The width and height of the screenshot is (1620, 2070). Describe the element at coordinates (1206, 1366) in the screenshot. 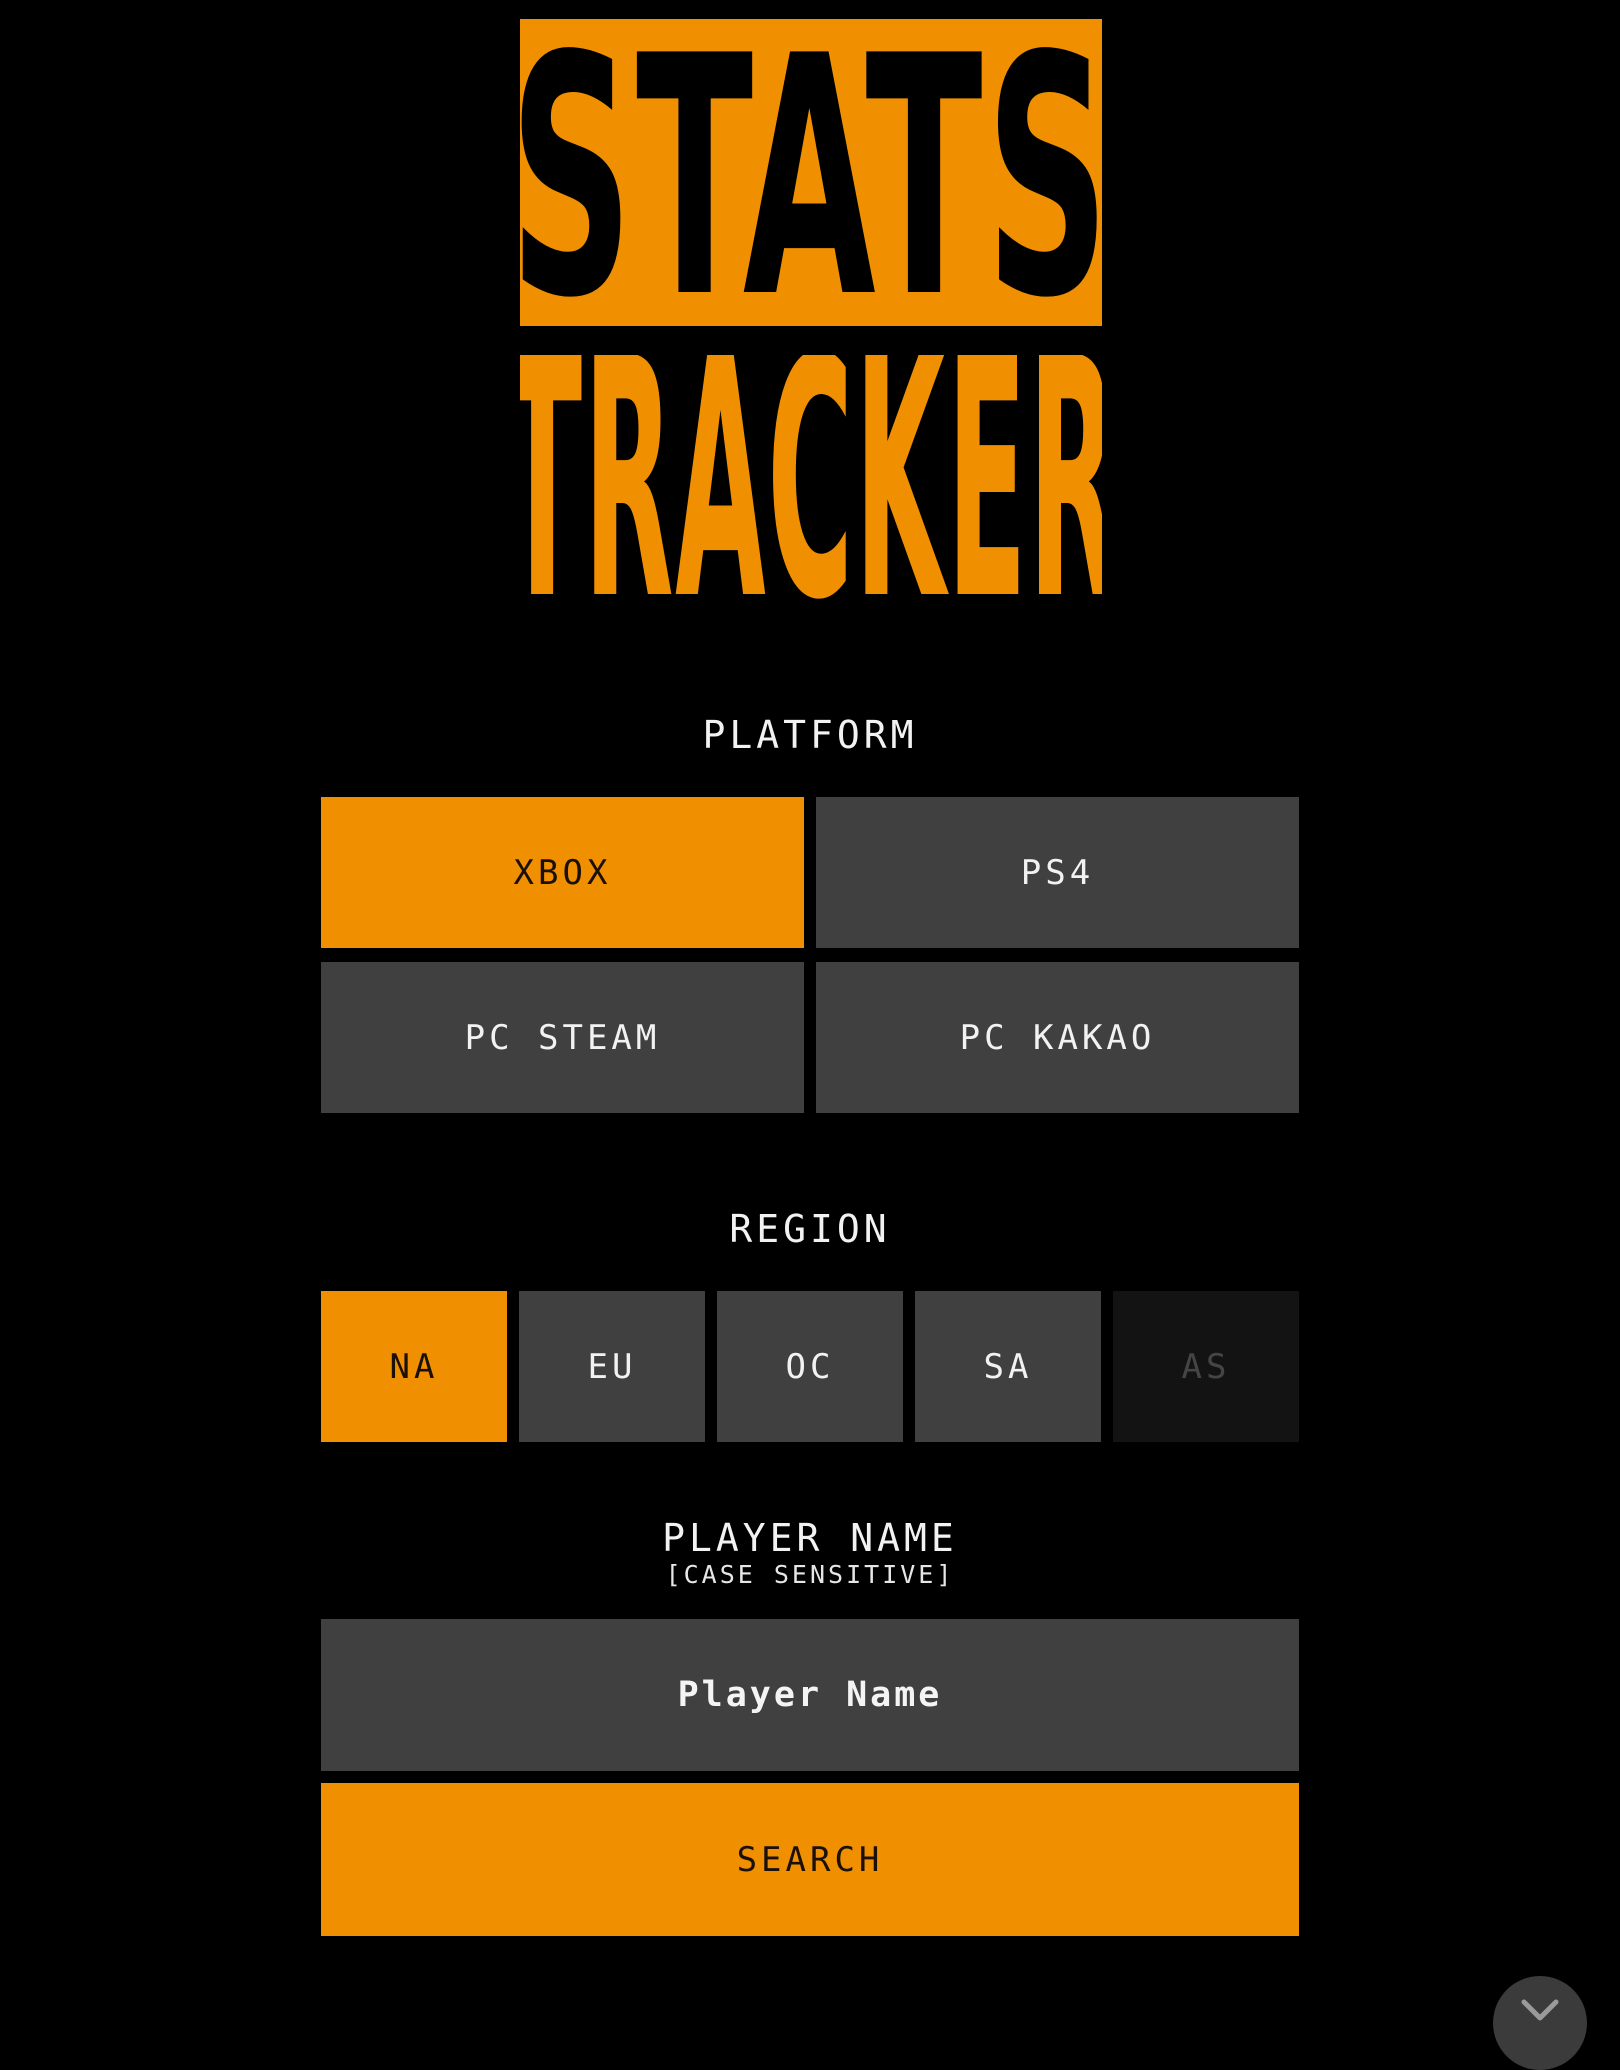

I see `region-as-button: AS` at that location.